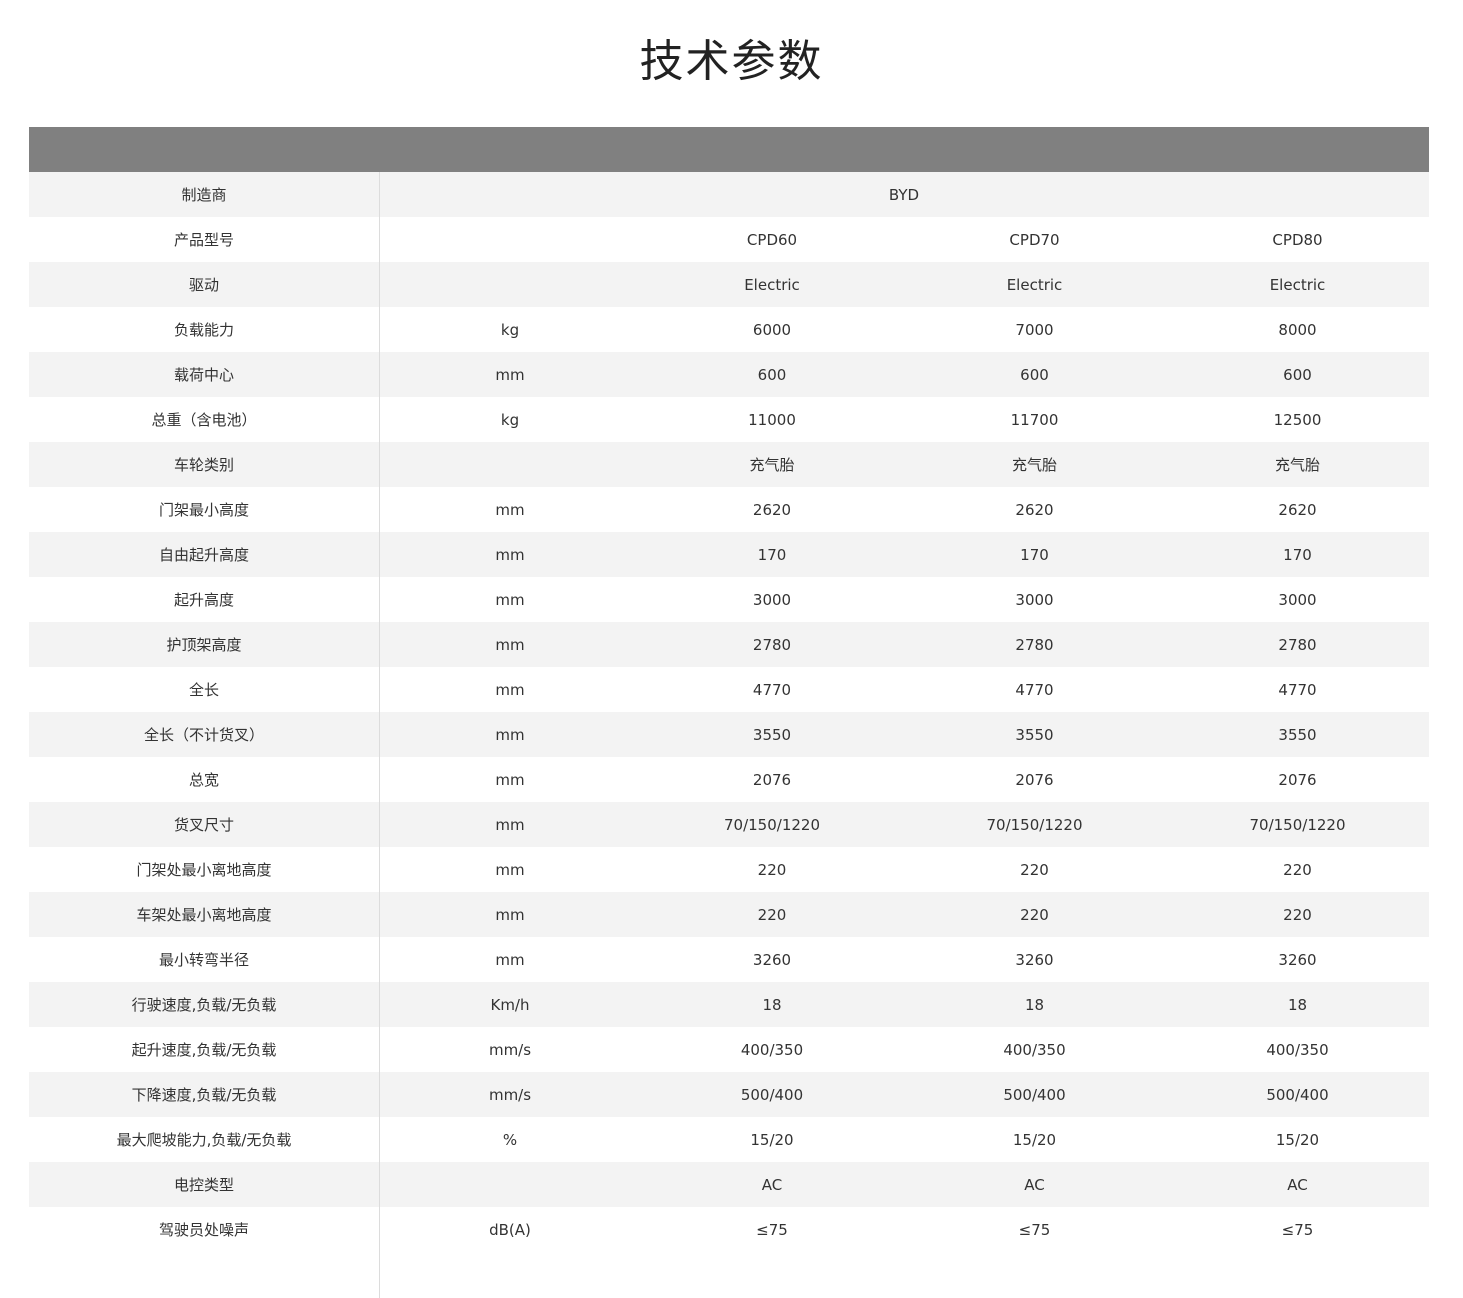 The width and height of the screenshot is (1463, 1298). Describe the element at coordinates (204, 1140) in the screenshot. I see `row-label: 最大爬坡能力,负载/无负载` at that location.